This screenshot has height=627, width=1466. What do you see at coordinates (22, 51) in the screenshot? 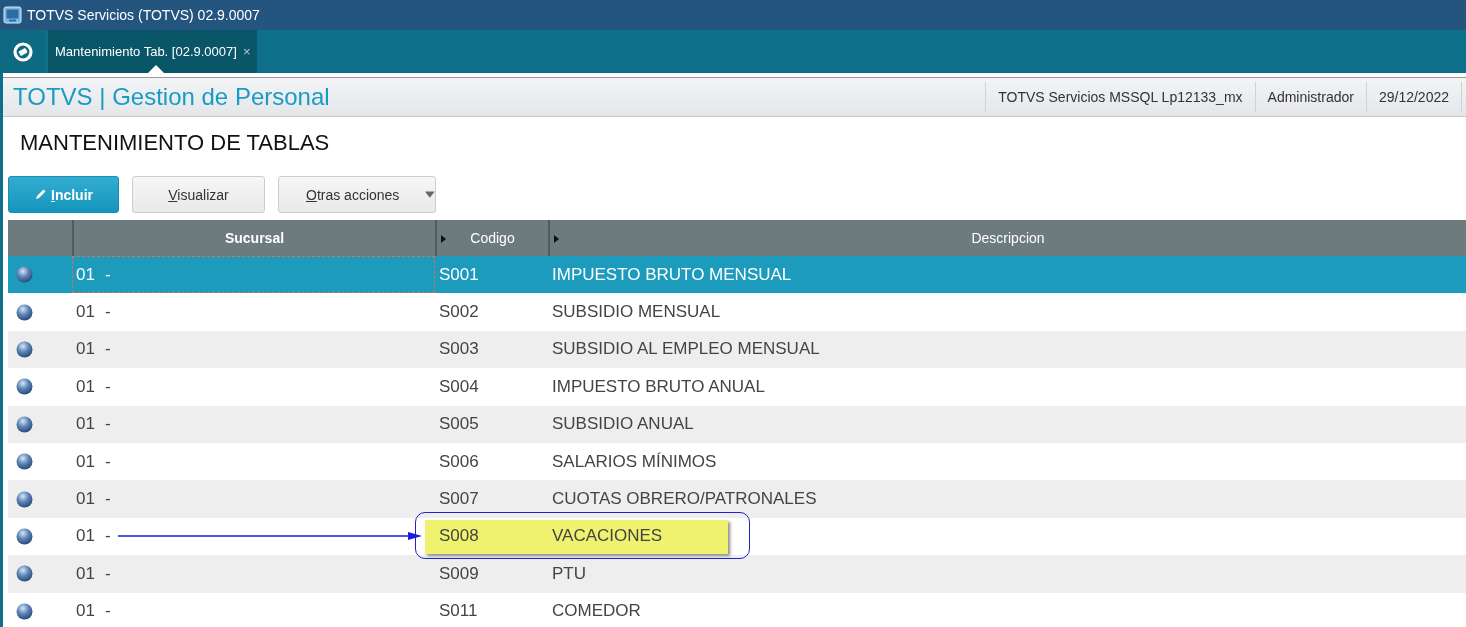
I see `logo-icon` at bounding box center [22, 51].